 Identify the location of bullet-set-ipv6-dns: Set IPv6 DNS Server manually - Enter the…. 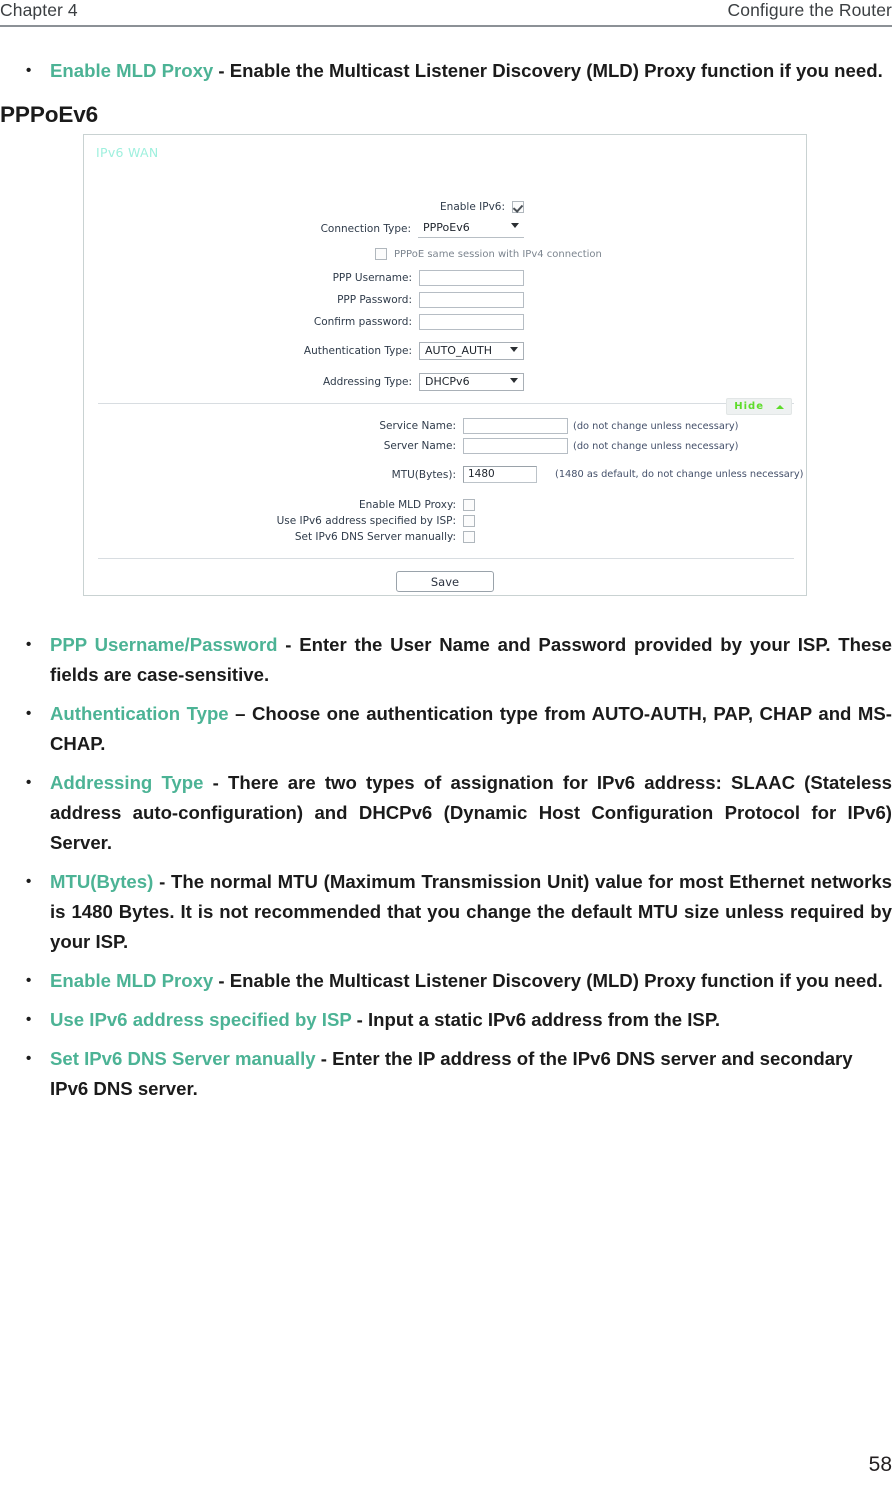
(446, 1074).